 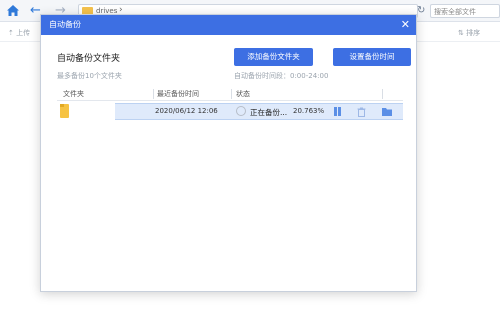 I want to click on add-backup-folder-button: 添加备份文件夹, so click(x=273, y=57).